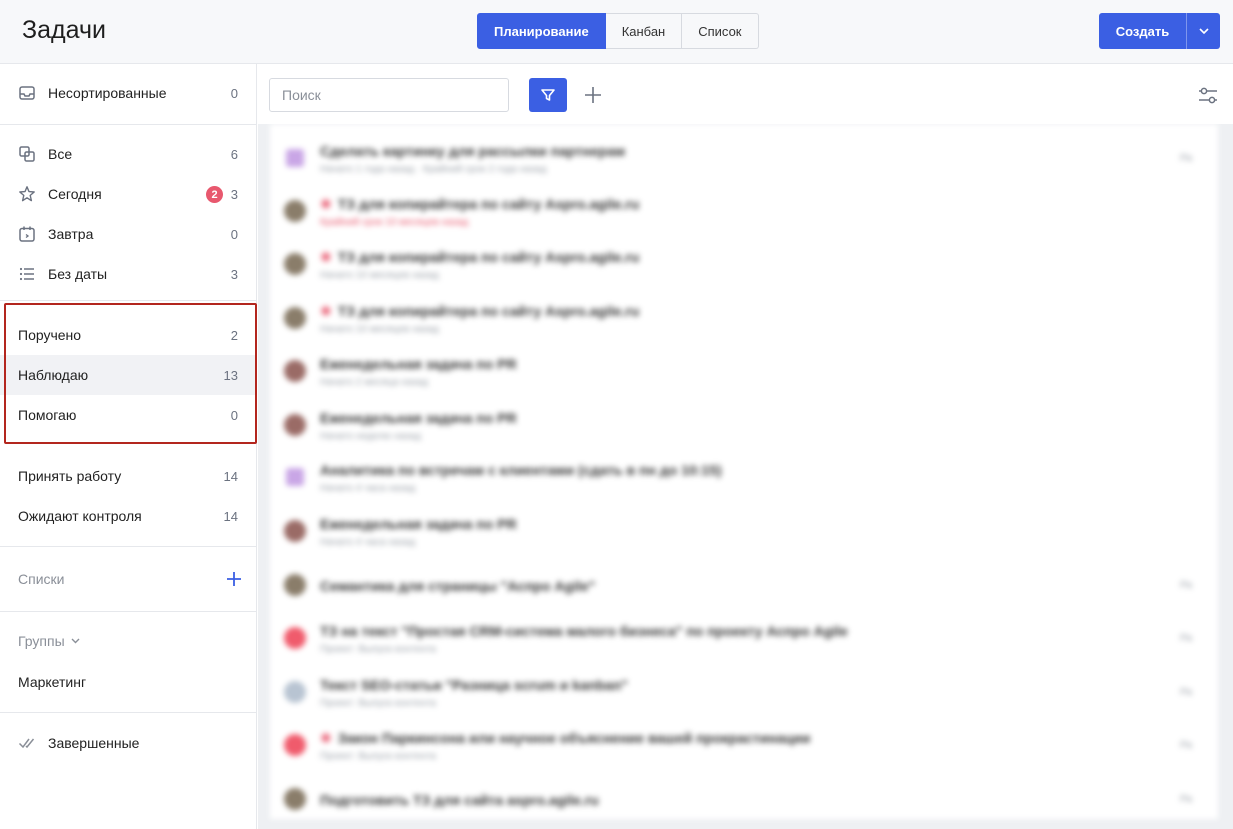 This screenshot has height=829, width=1233. I want to click on sidebar-item-tomorrow: Завтра 0, so click(128, 234).